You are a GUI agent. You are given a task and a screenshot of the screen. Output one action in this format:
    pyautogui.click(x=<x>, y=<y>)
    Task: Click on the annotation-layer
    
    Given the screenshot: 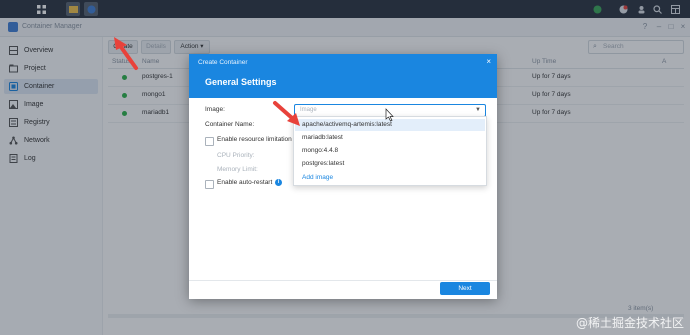 What is the action you would take?
    pyautogui.click(x=254, y=81)
    